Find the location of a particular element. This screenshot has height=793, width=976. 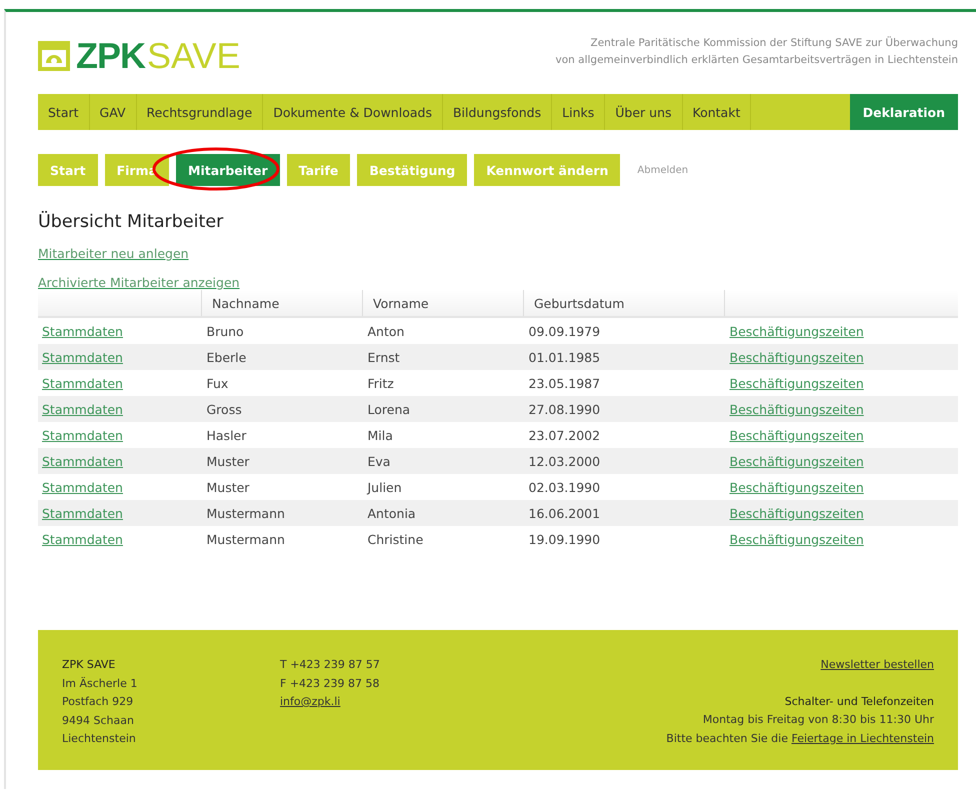

main-nav-item: Kontakt is located at coordinates (717, 112).